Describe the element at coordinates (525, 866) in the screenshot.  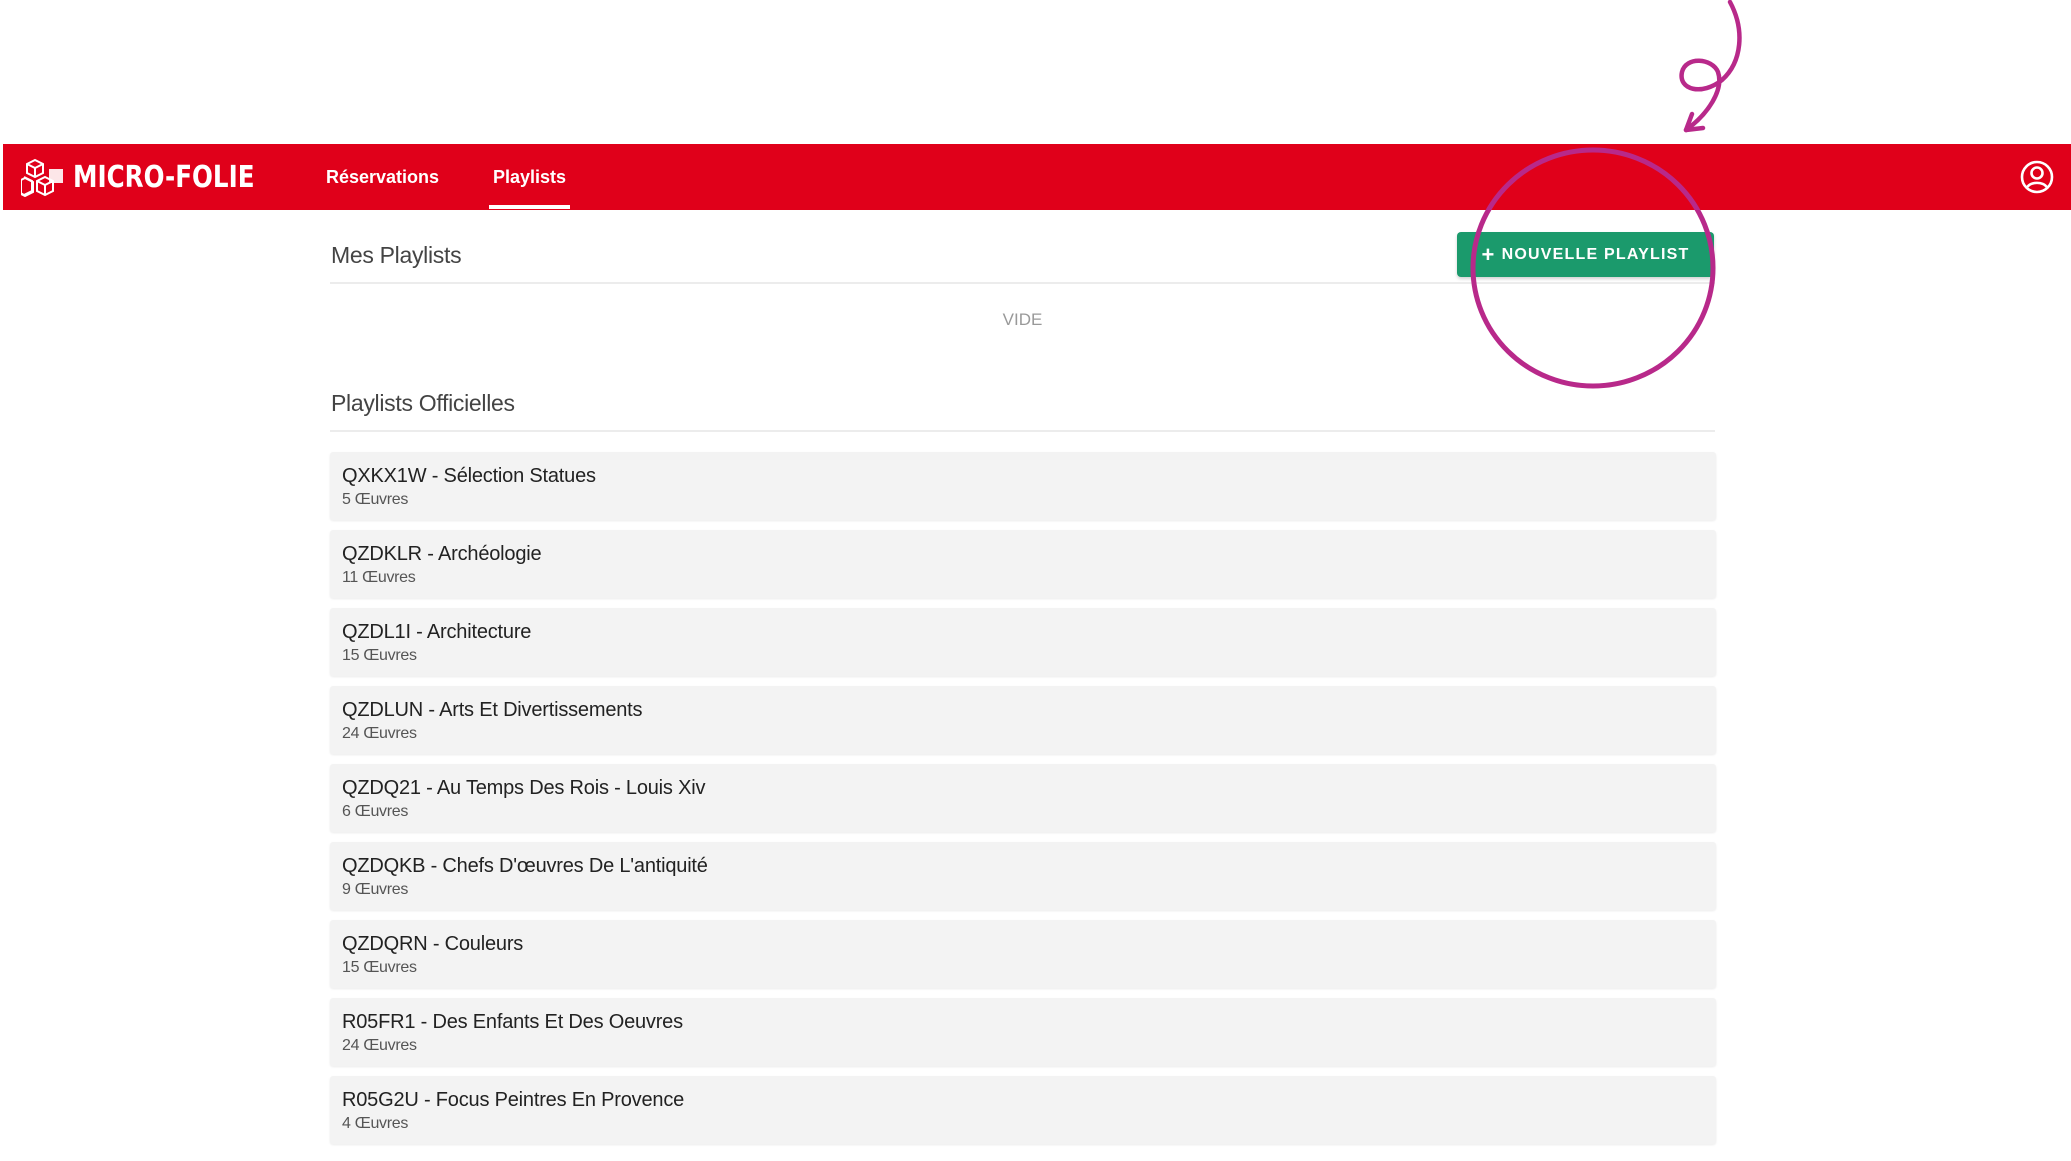
I see `playlist-title: QZDQKB - Chefs D'œuvres De L'antiquité` at that location.